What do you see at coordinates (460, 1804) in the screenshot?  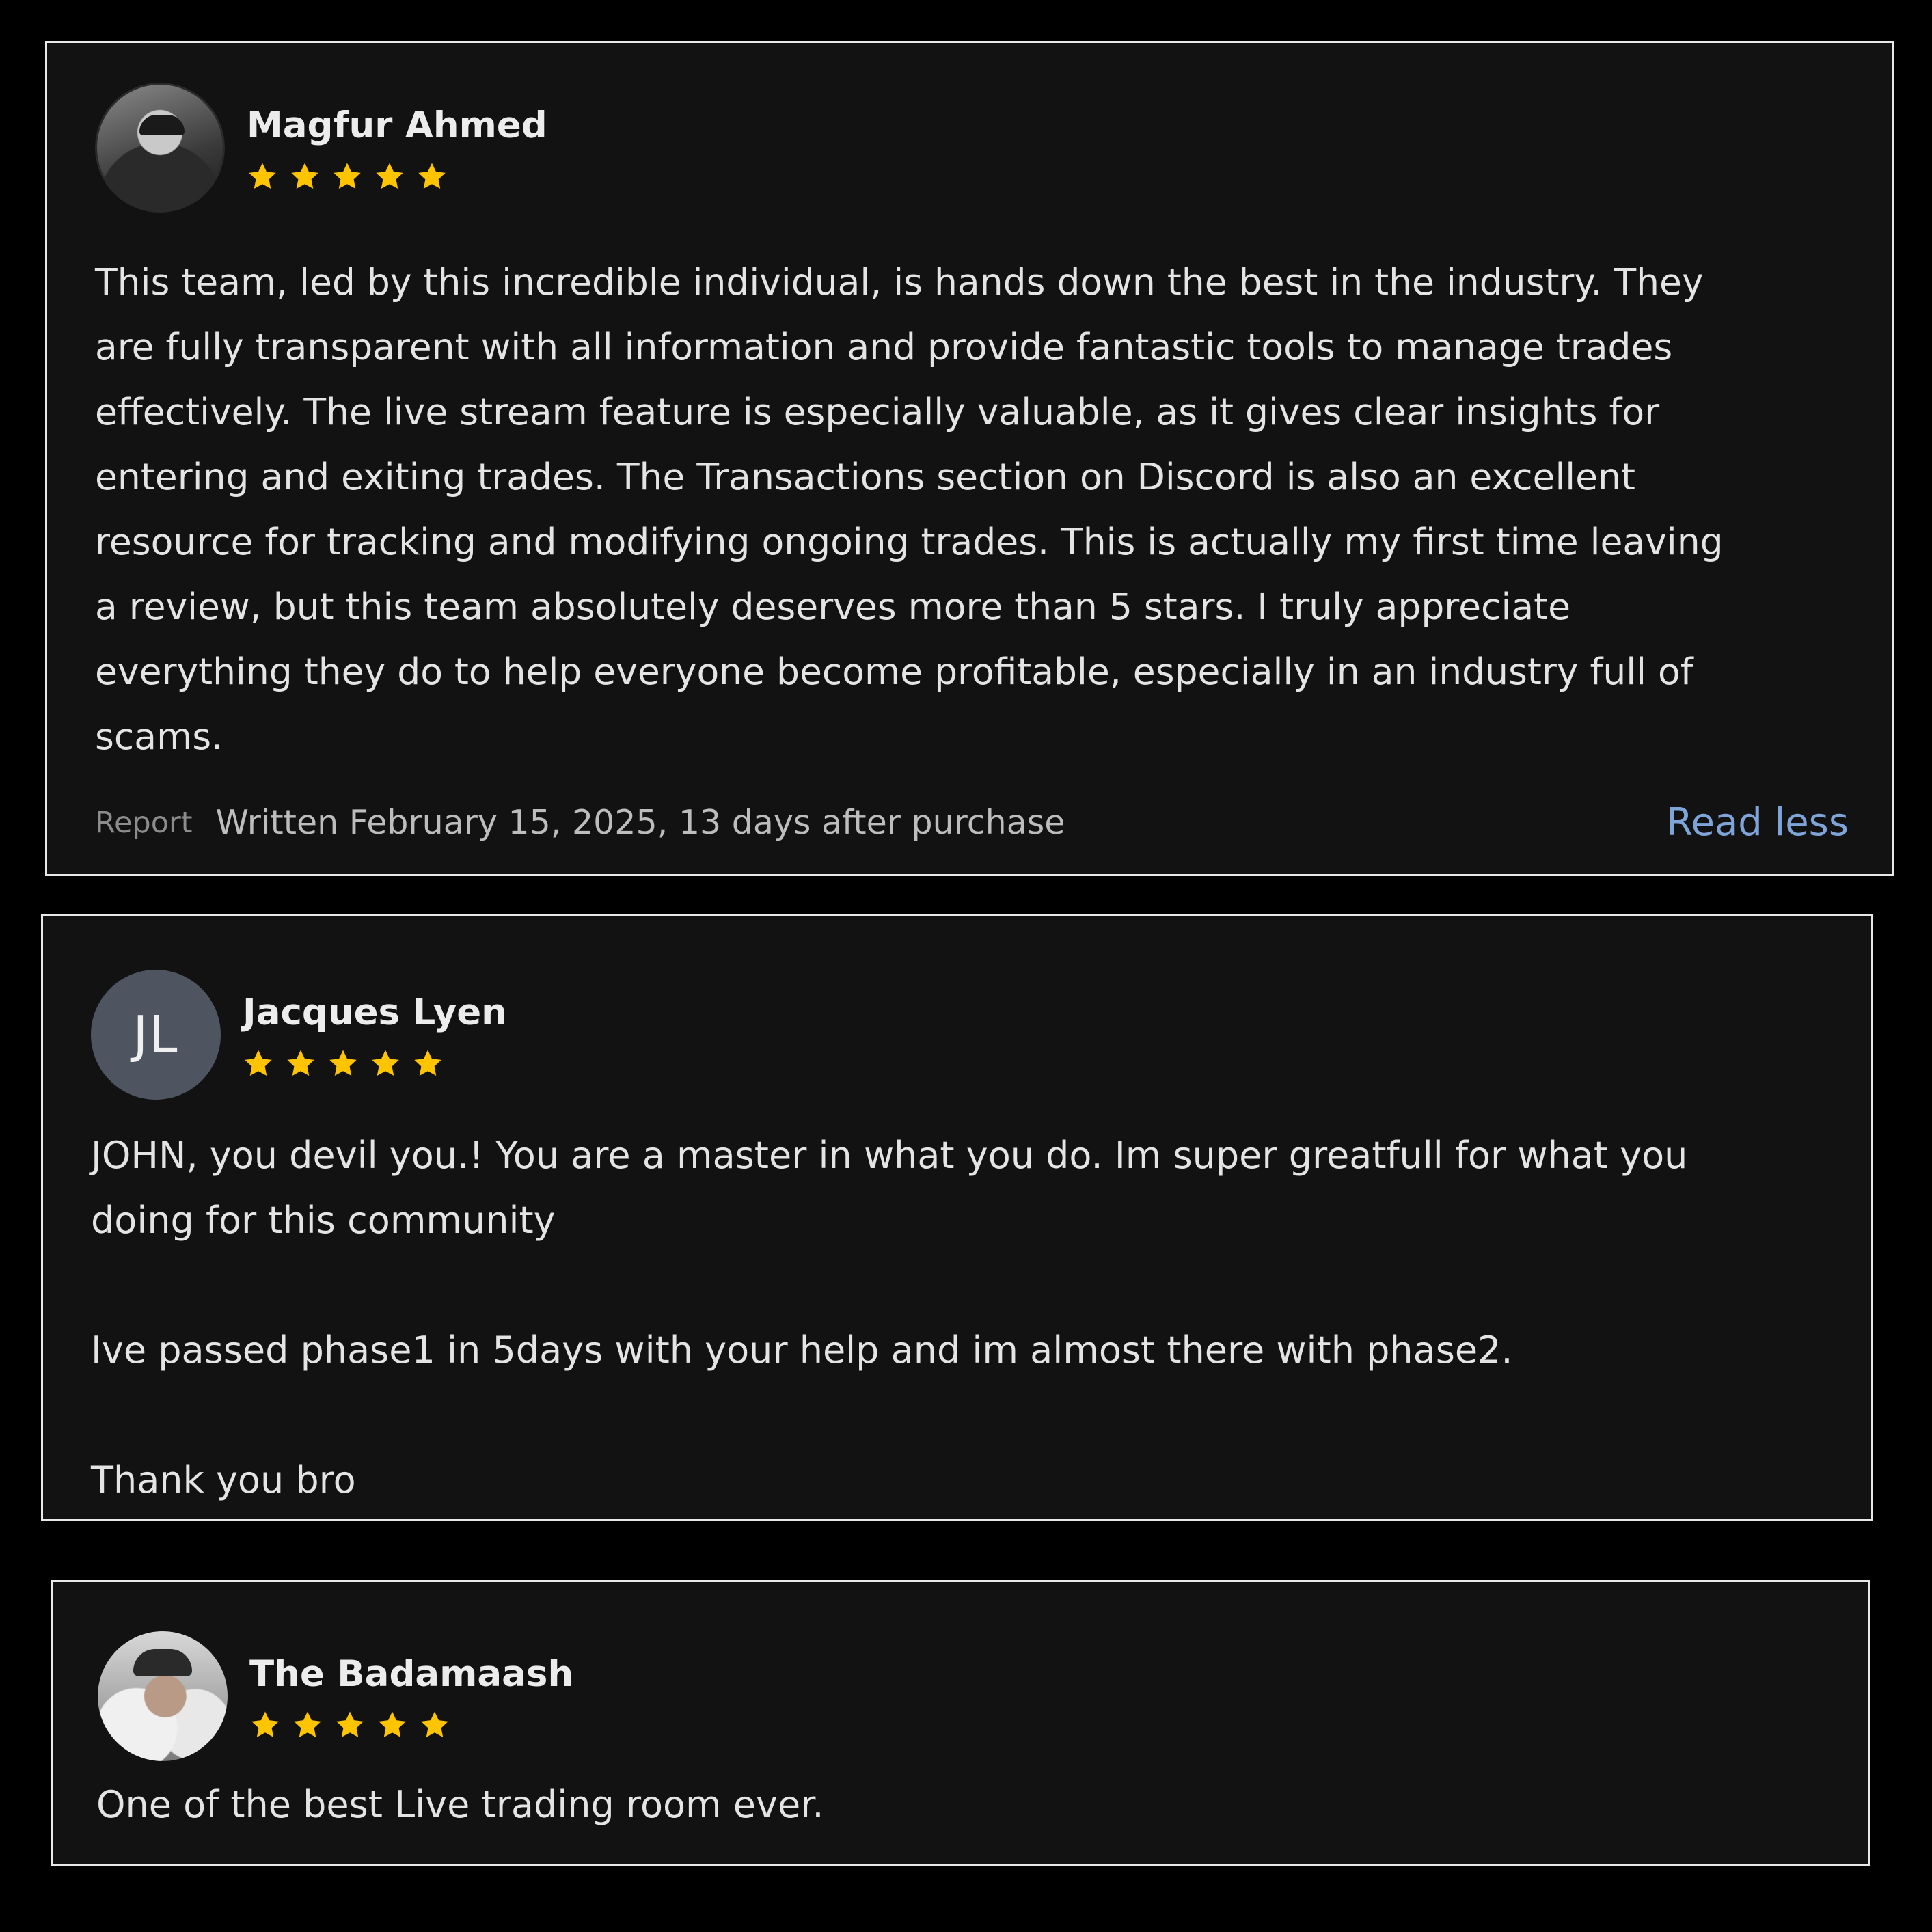 I see `review-text: One of the best Live trading room ever.` at bounding box center [460, 1804].